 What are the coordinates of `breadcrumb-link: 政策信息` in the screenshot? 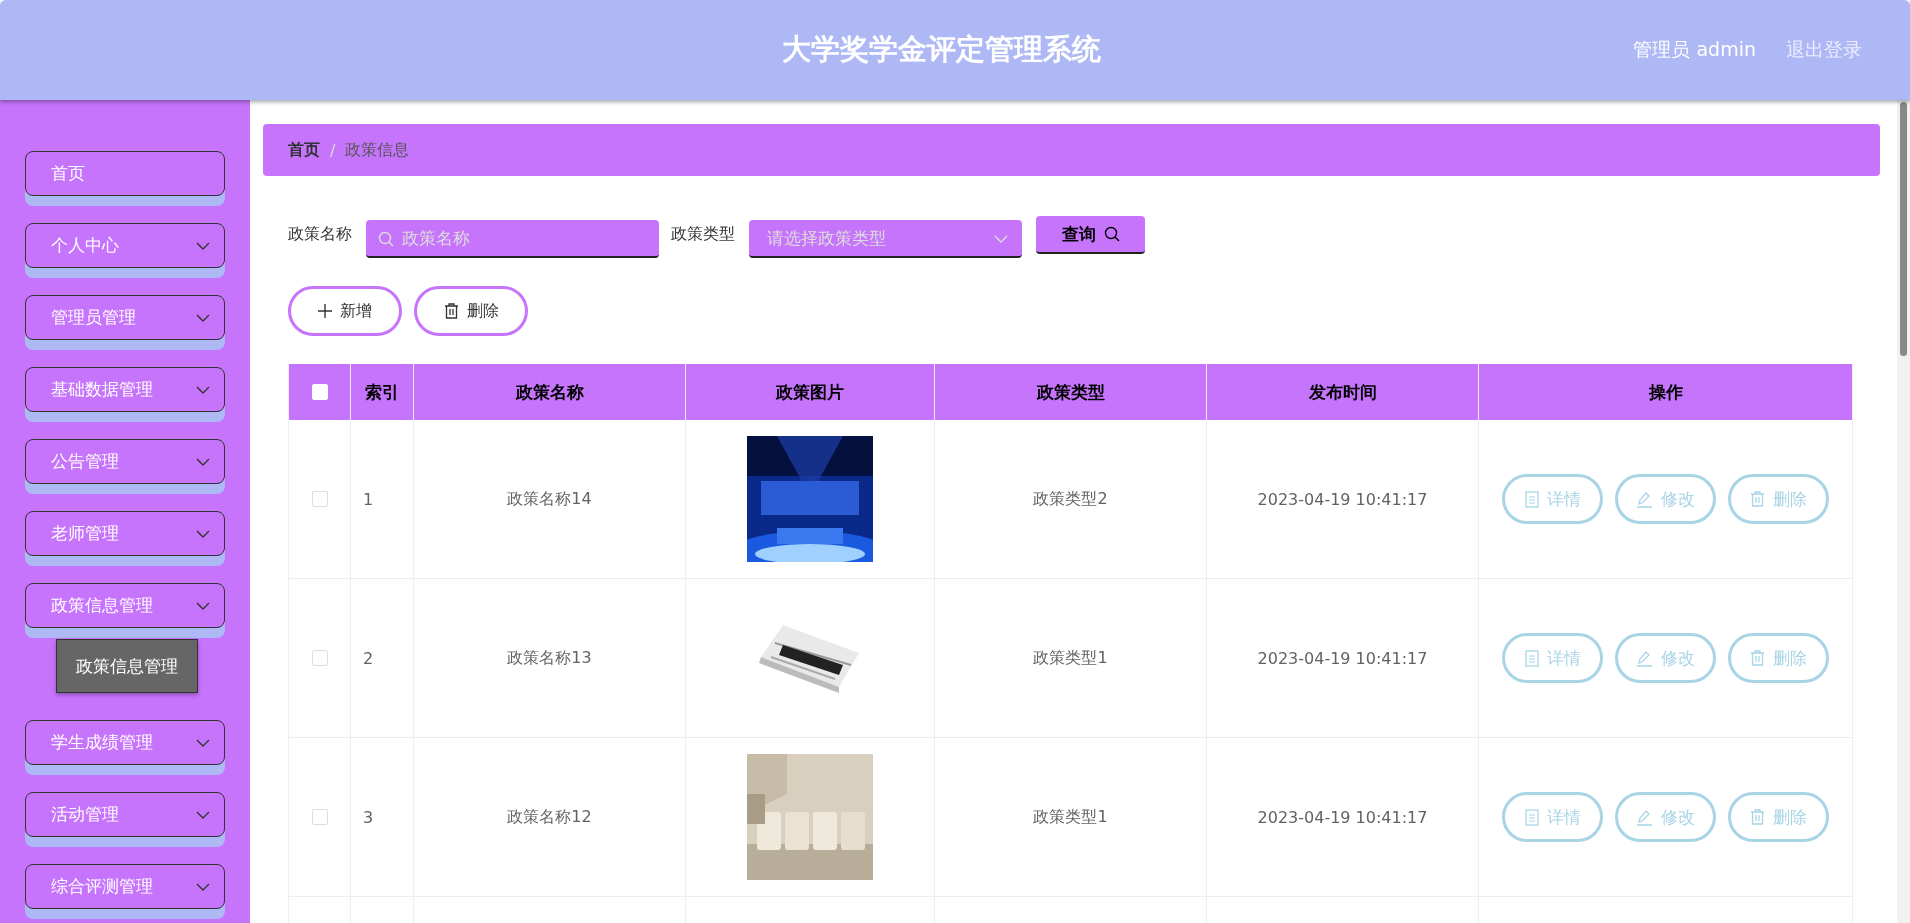 It's located at (377, 150).